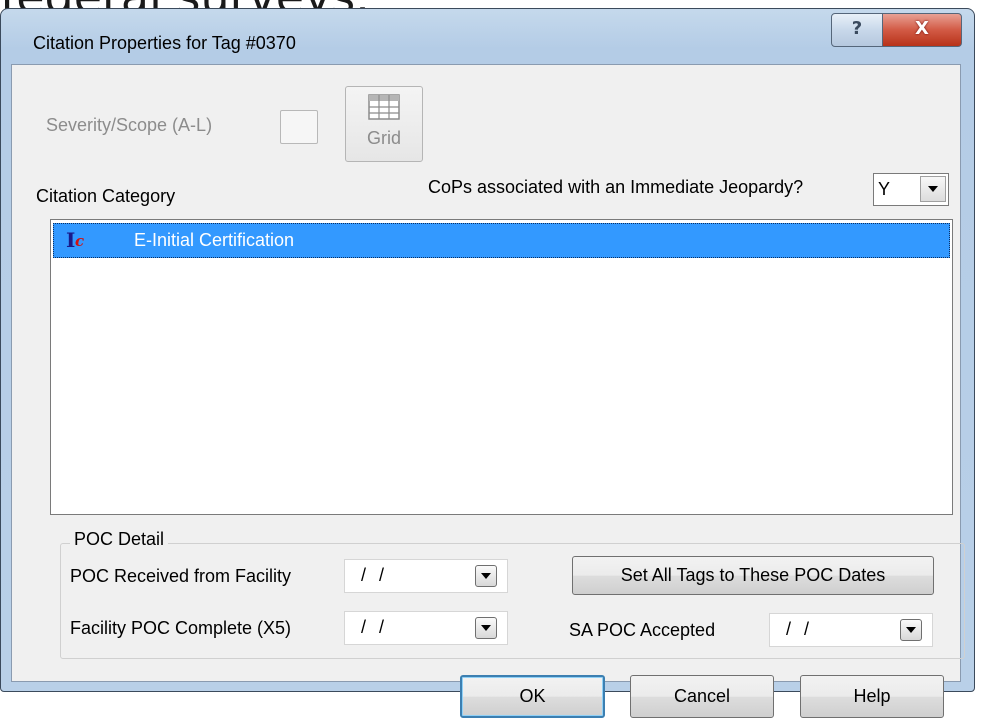 Image resolution: width=999 pixels, height=718 pixels. I want to click on facility-poc-complete-label: Facility POC Complete (X5), so click(181, 628).